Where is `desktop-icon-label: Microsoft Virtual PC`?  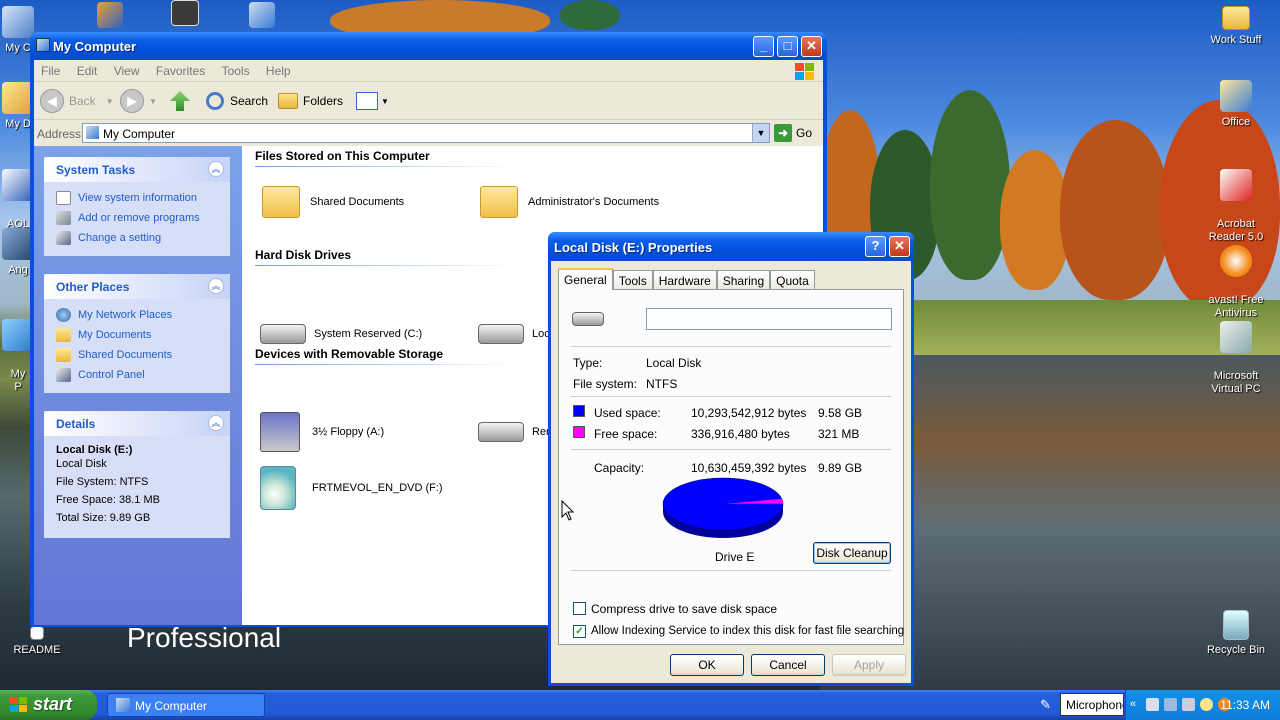 desktop-icon-label: Microsoft Virtual PC is located at coordinates (1236, 382).